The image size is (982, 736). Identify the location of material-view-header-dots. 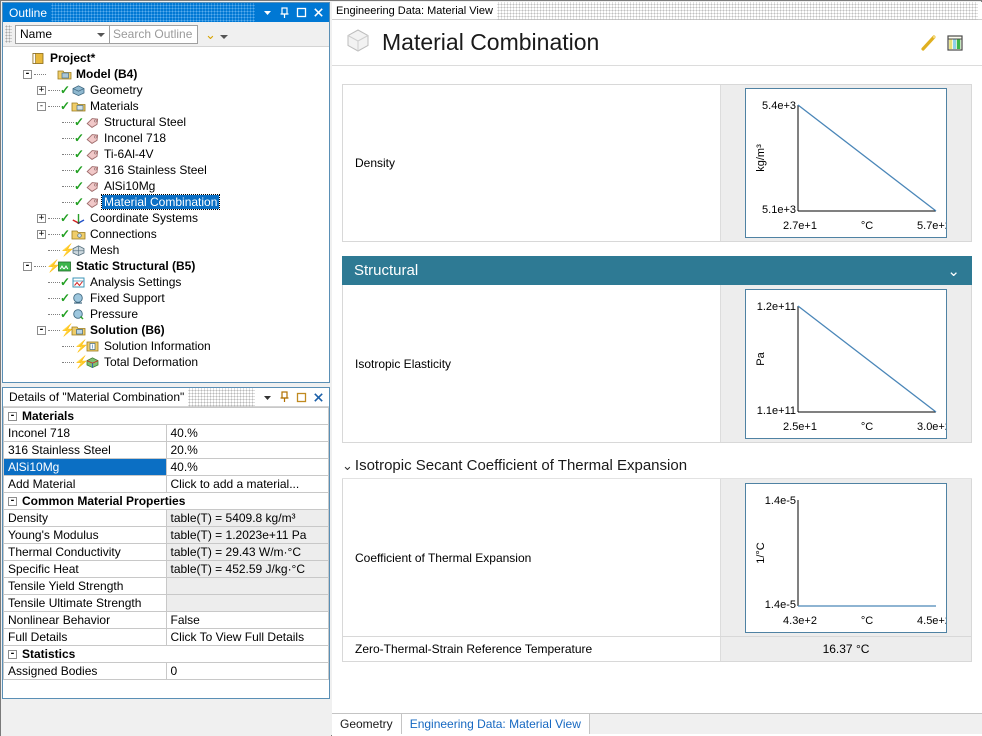
(737, 10).